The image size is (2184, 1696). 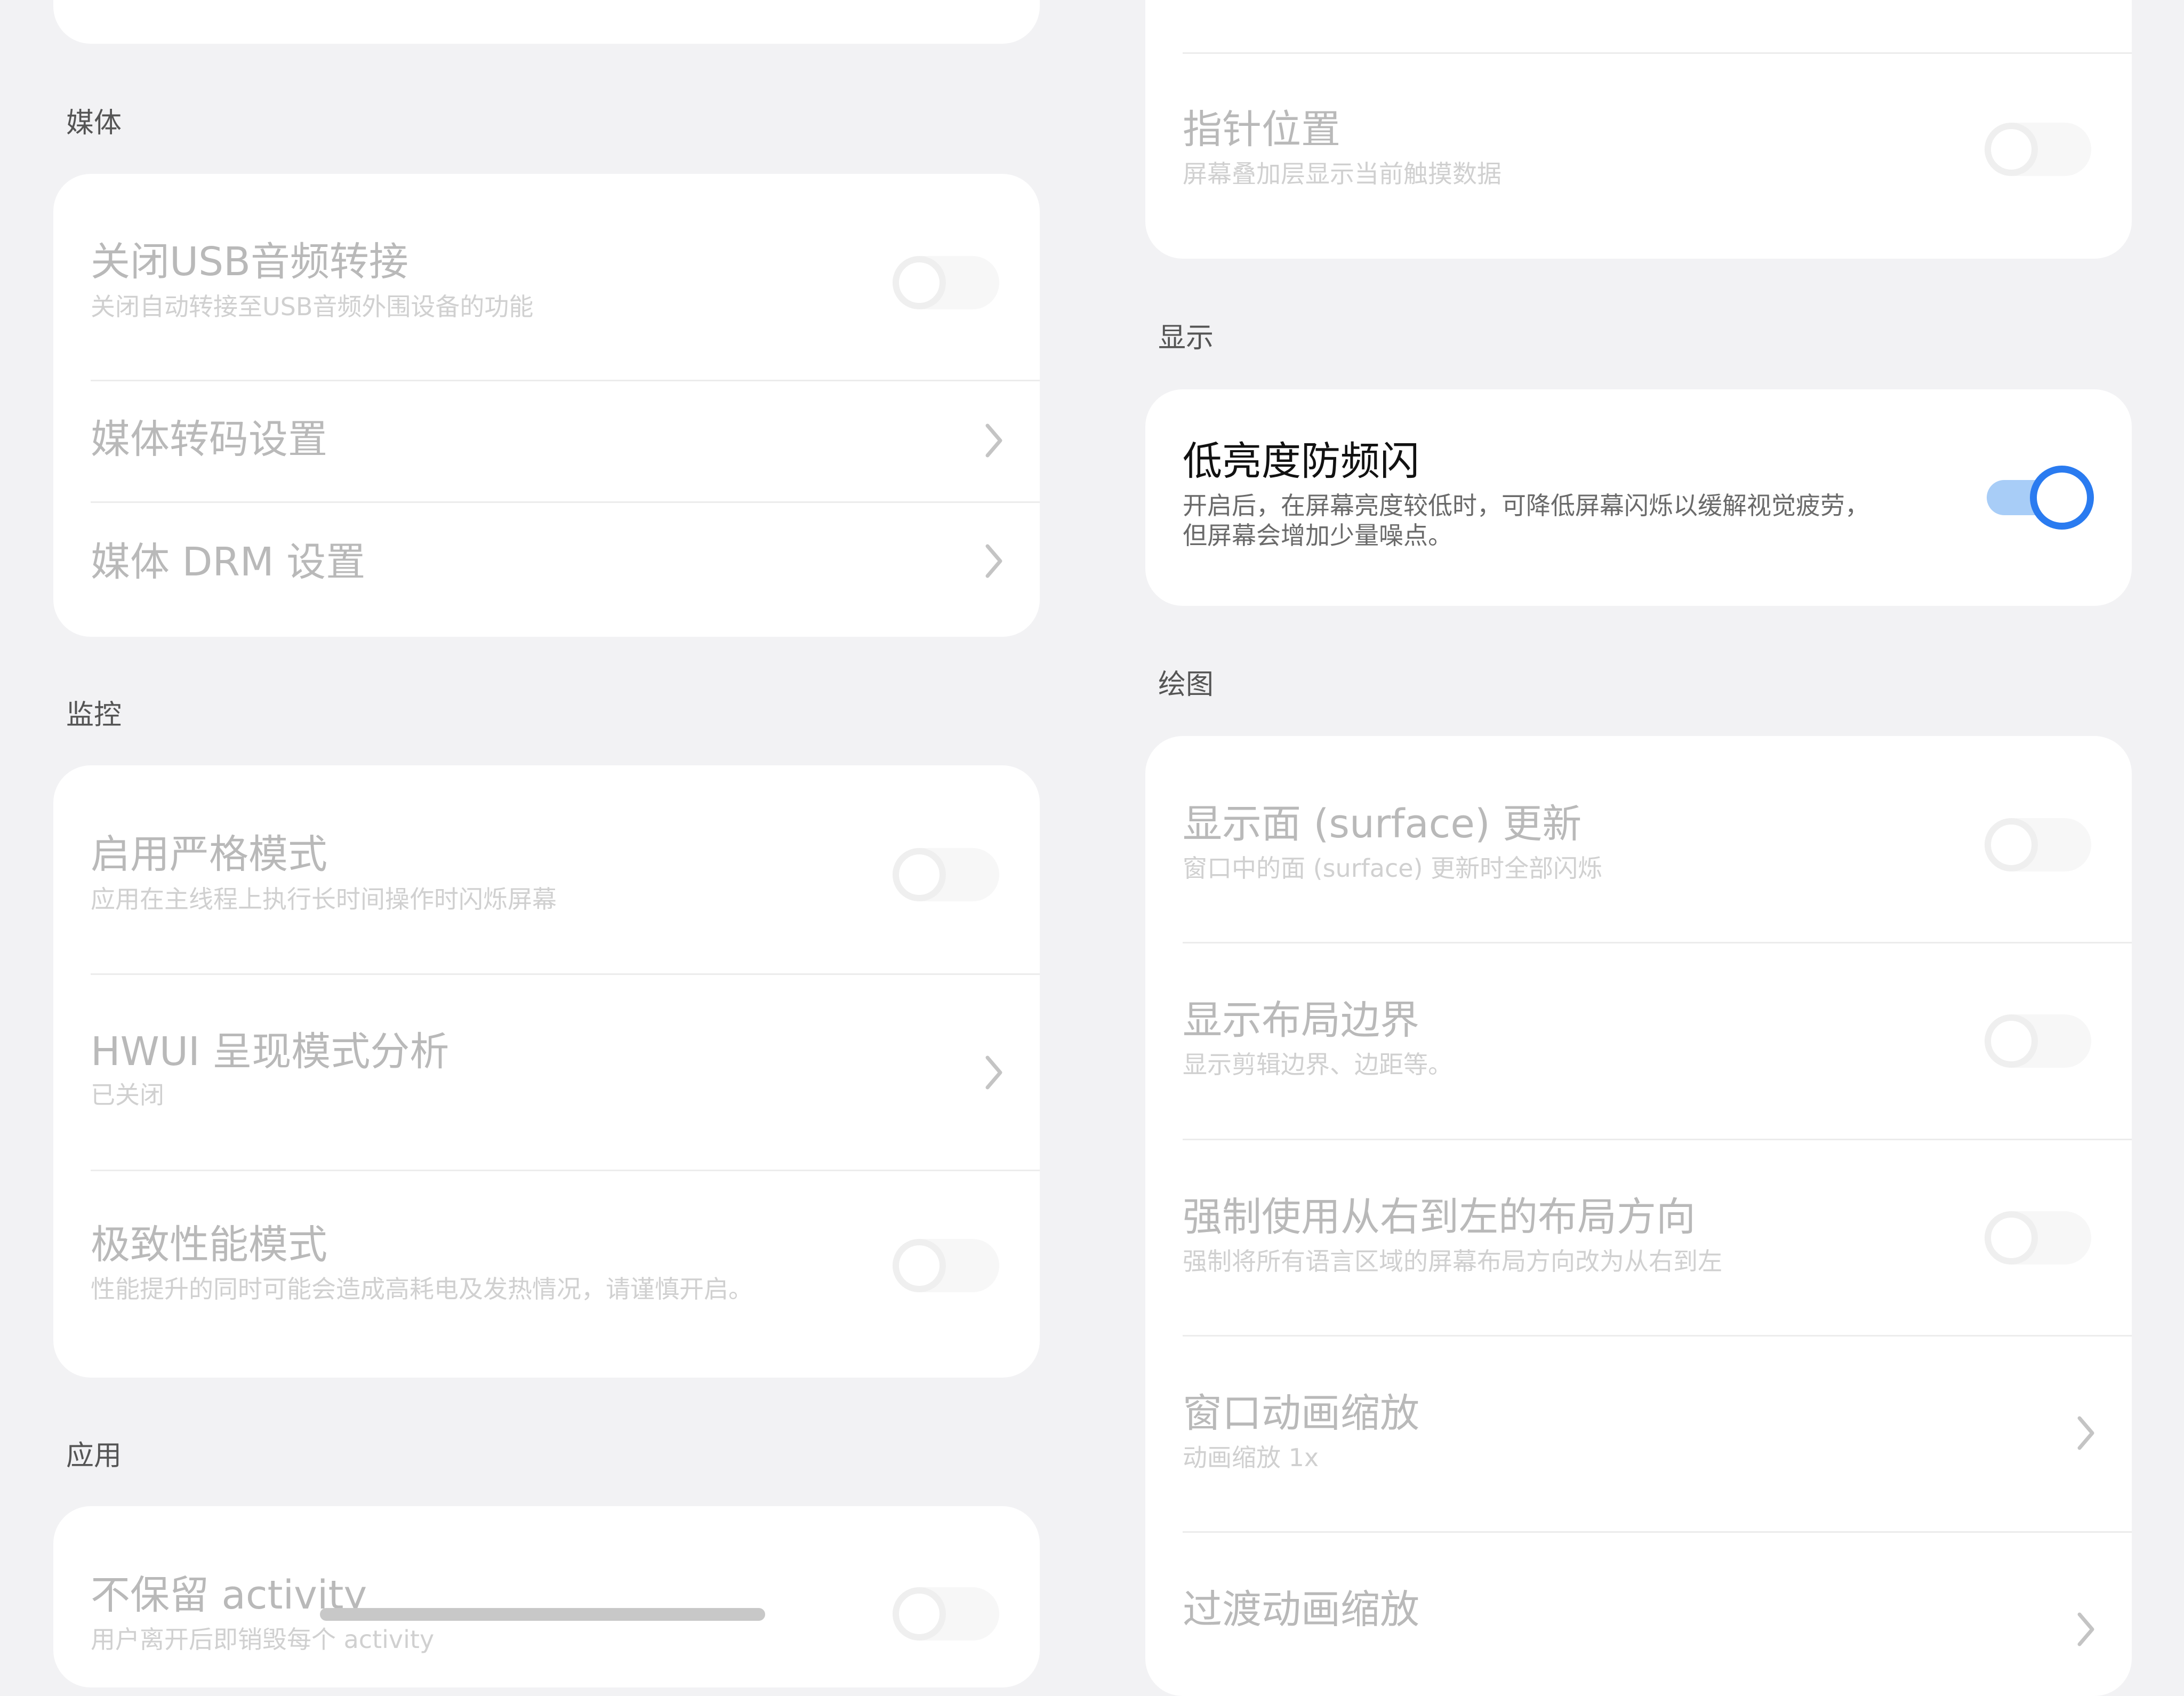 What do you see at coordinates (546, 1274) in the screenshot?
I see `row-extreme-performance: 极致性能模式 性能提升的同时可能会造成高耗电及发热情况，请谨慎开启。` at bounding box center [546, 1274].